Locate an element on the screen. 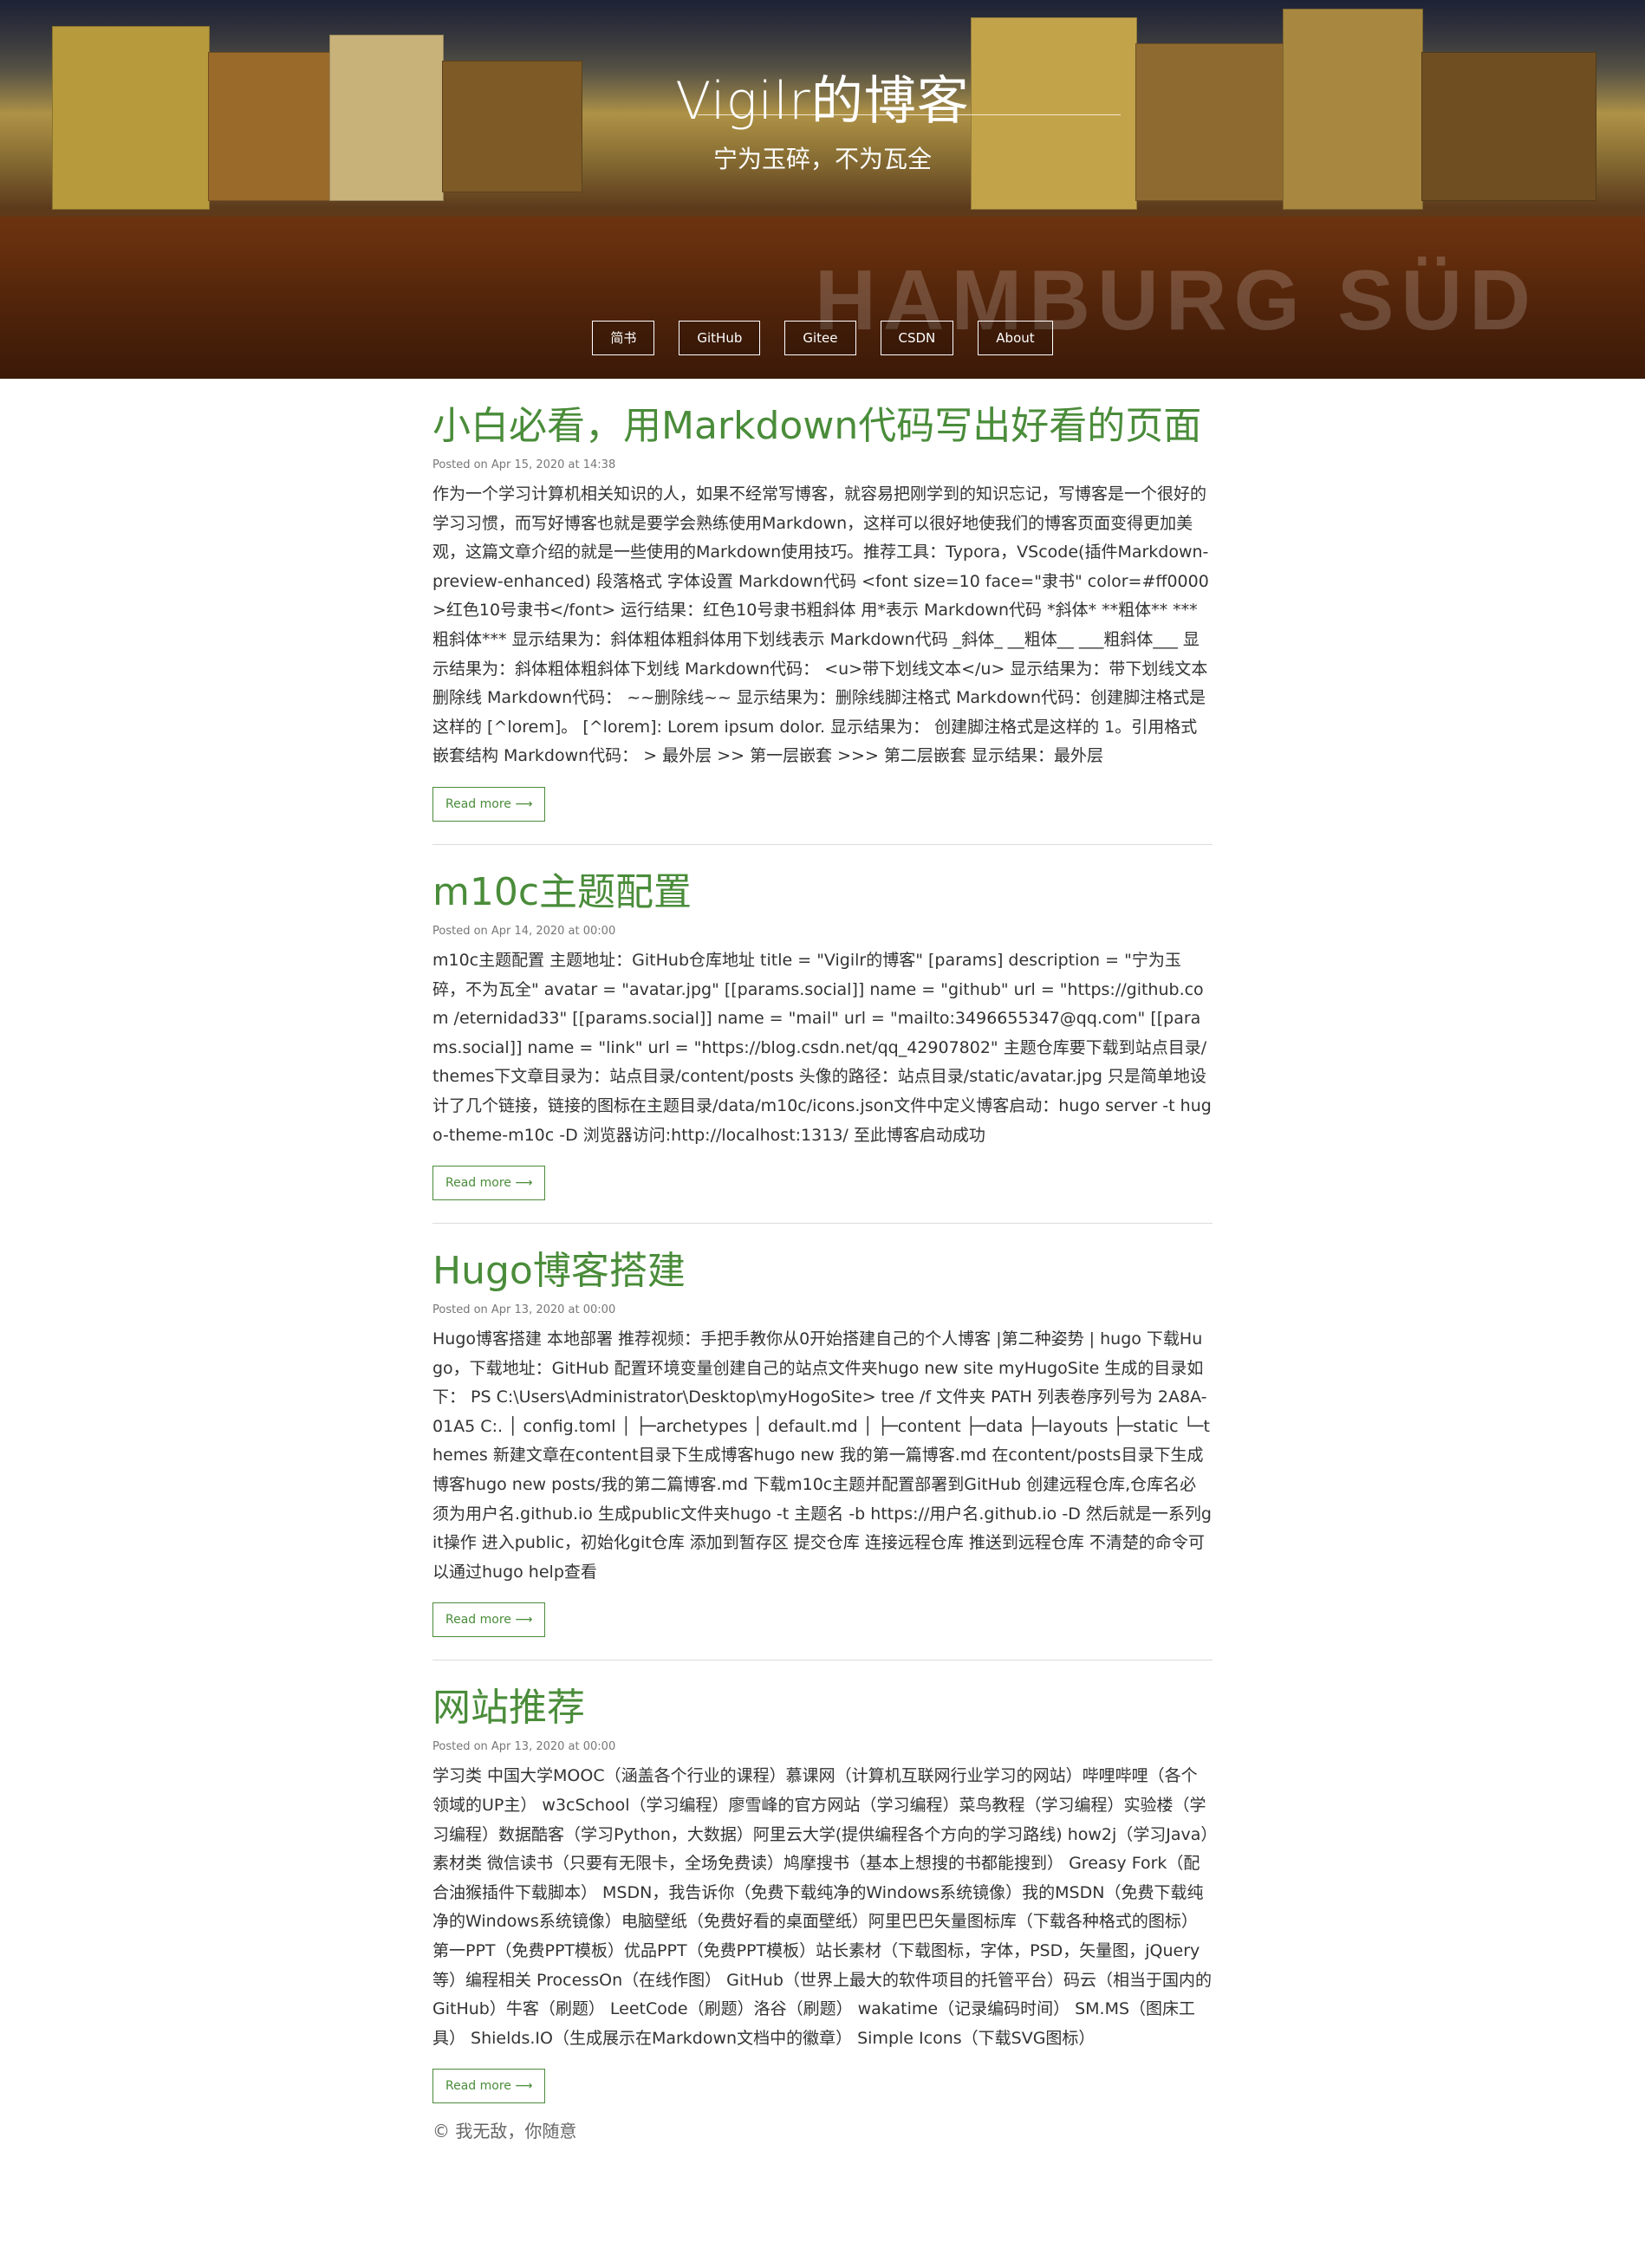 This screenshot has height=2268, width=1645. post-date: Posted on Apr 15, 2020 at 14:38 is located at coordinates (524, 464).